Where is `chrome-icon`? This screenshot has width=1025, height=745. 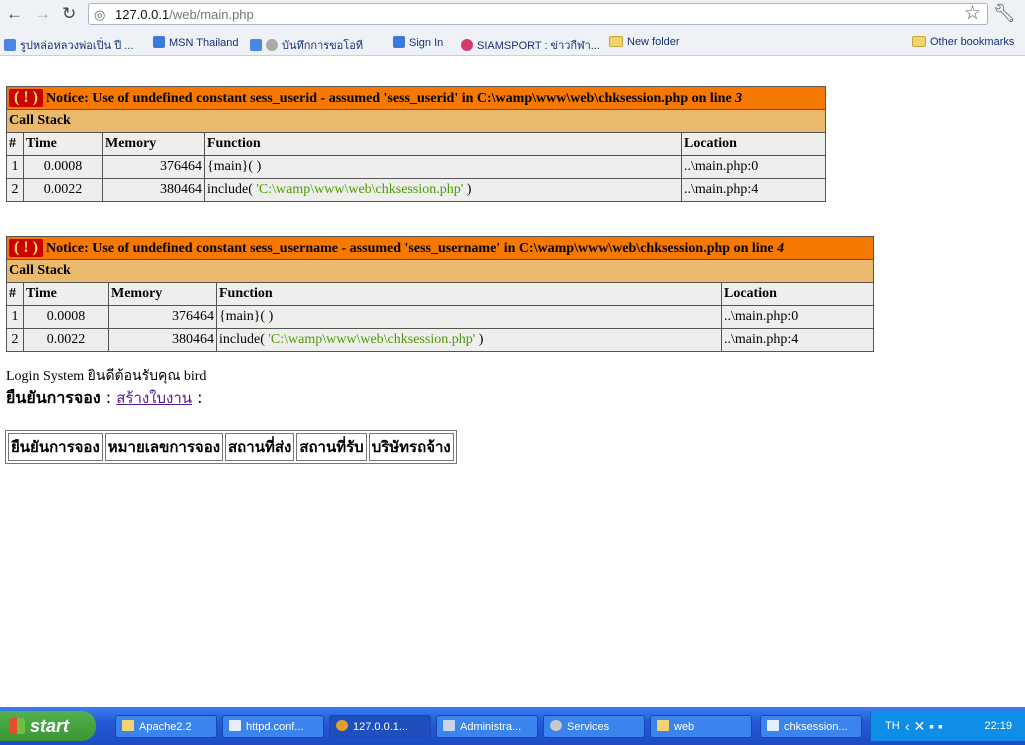 chrome-icon is located at coordinates (342, 725).